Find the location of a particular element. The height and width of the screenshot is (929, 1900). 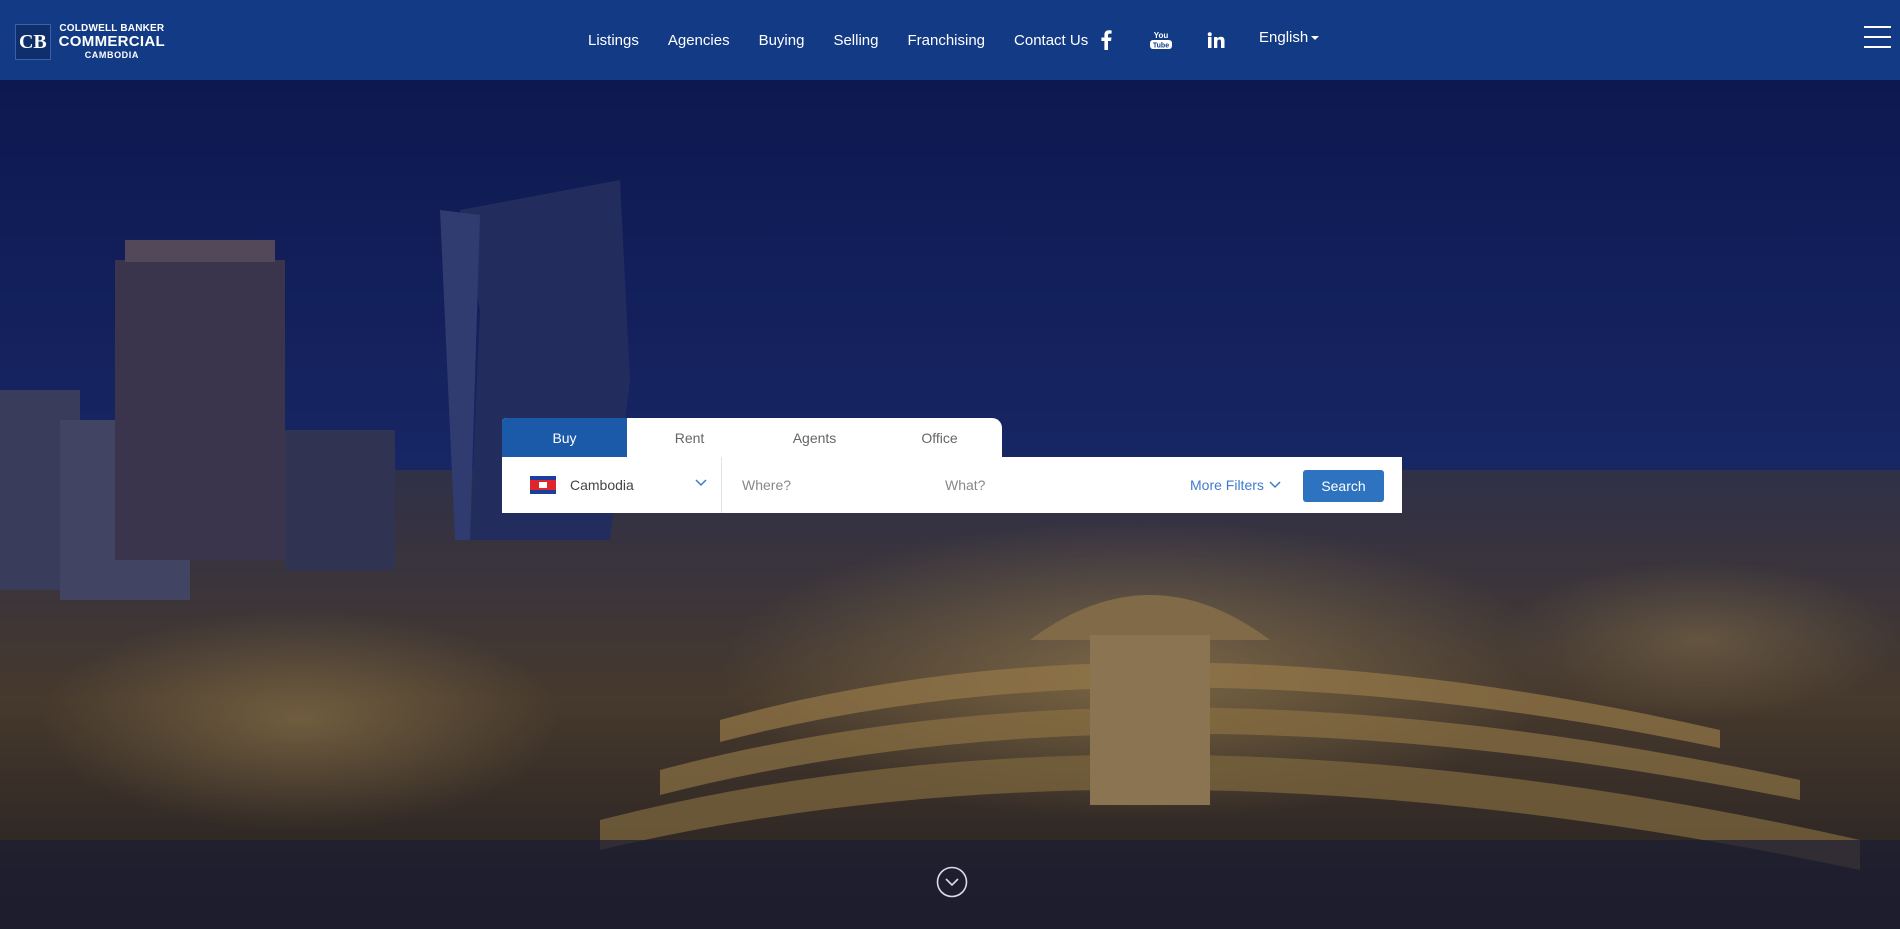

youtube-icon: You Tube is located at coordinates (1161, 40).